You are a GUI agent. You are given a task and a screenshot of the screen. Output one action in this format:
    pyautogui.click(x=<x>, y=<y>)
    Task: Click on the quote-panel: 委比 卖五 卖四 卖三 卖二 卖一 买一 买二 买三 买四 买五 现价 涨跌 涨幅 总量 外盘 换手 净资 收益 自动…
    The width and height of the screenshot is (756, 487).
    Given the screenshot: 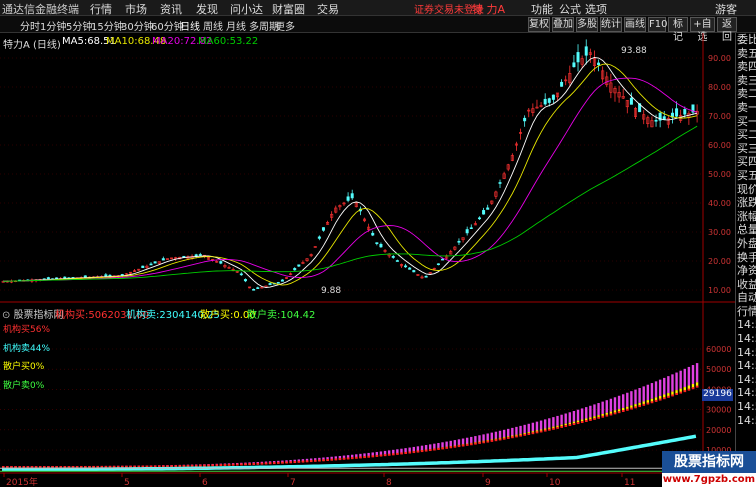 What is the action you would take?
    pyautogui.click(x=745, y=253)
    